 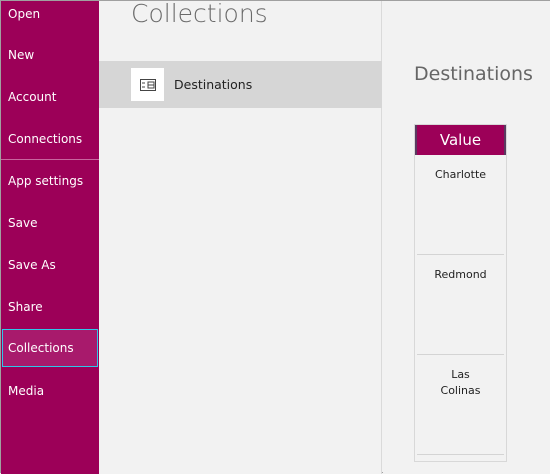 What do you see at coordinates (460, 140) in the screenshot?
I see `column-header: Value` at bounding box center [460, 140].